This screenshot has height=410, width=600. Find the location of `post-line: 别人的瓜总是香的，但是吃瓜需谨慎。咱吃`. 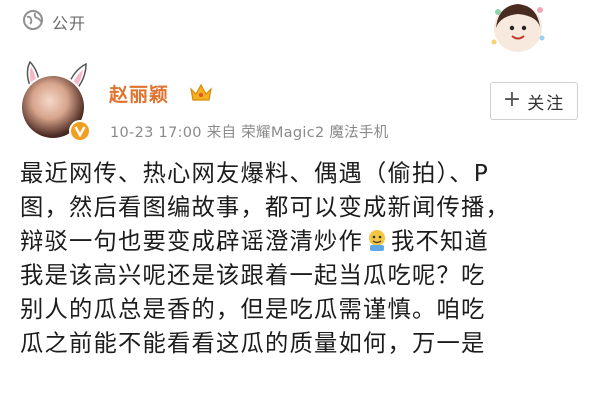

post-line: 别人的瓜总是香的，但是吃瓜需谨慎。咱吃 is located at coordinates (253, 309).